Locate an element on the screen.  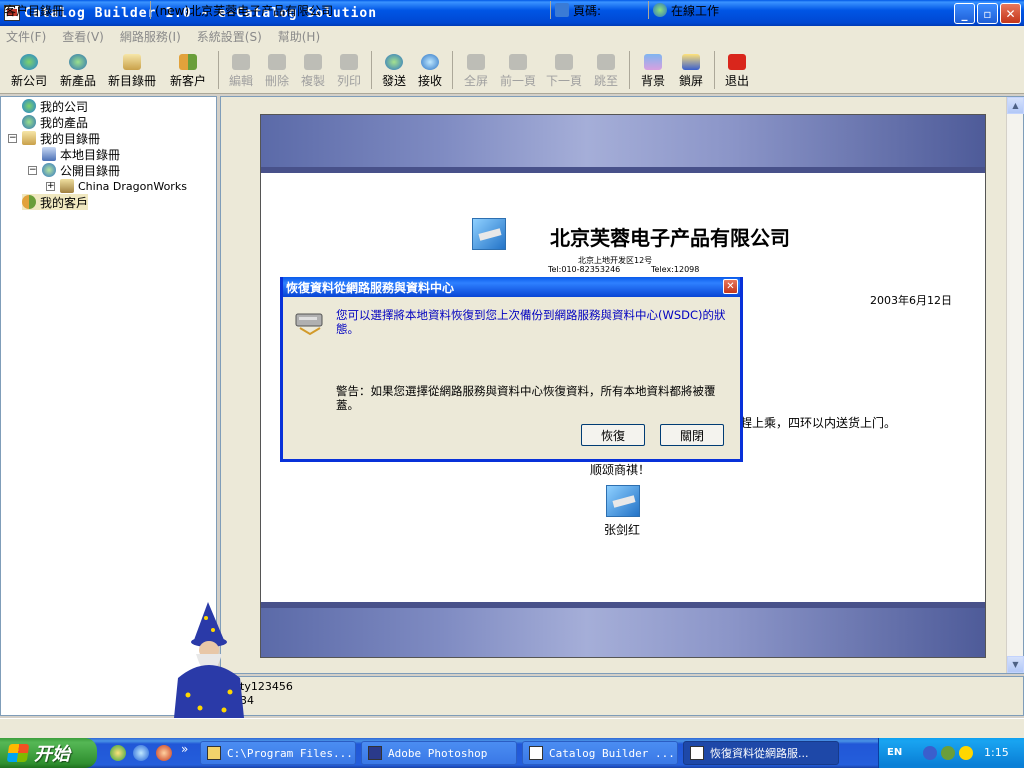
signer-logo is located at coordinates (623, 501).